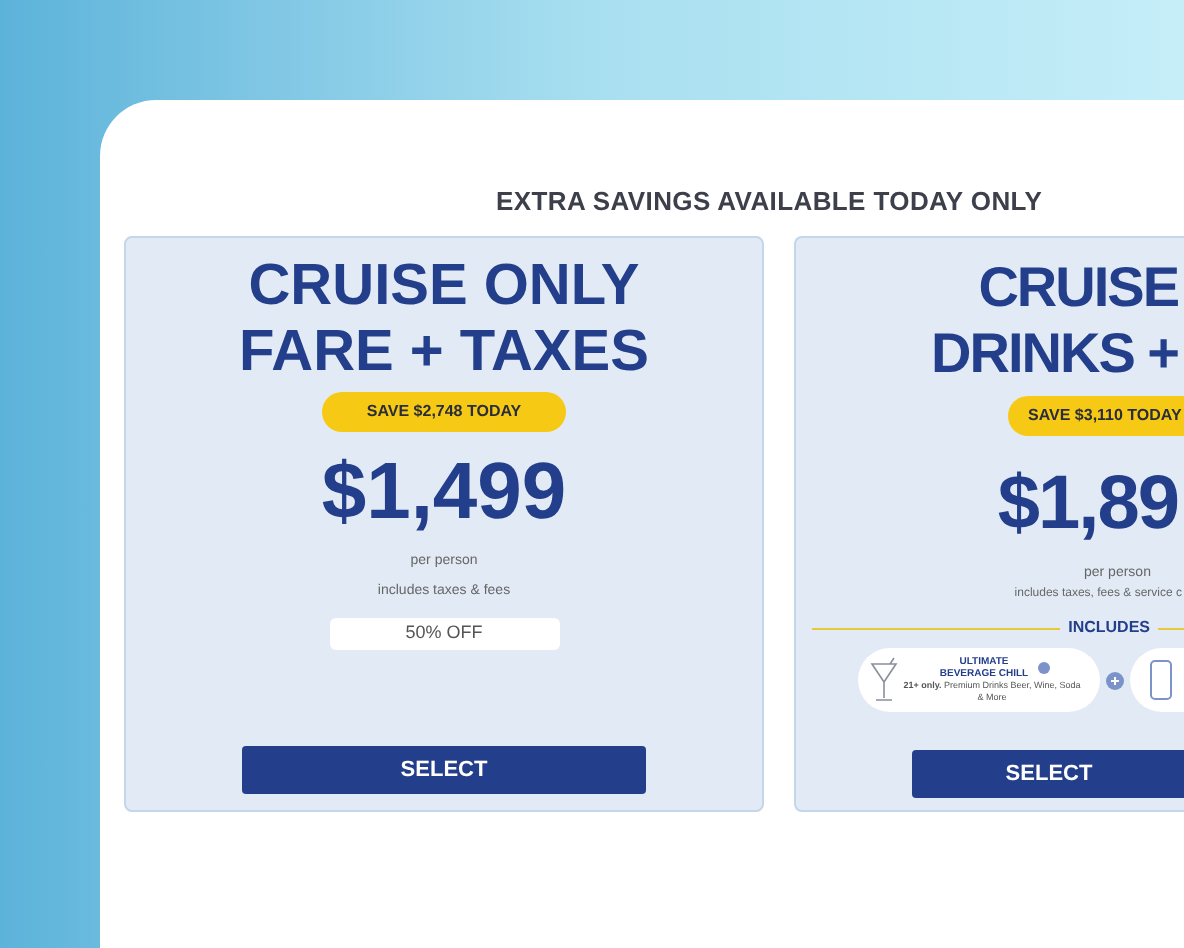  Describe the element at coordinates (444, 412) in the screenshot. I see `savings-badge: SAVE $2,748 TODAY` at that location.